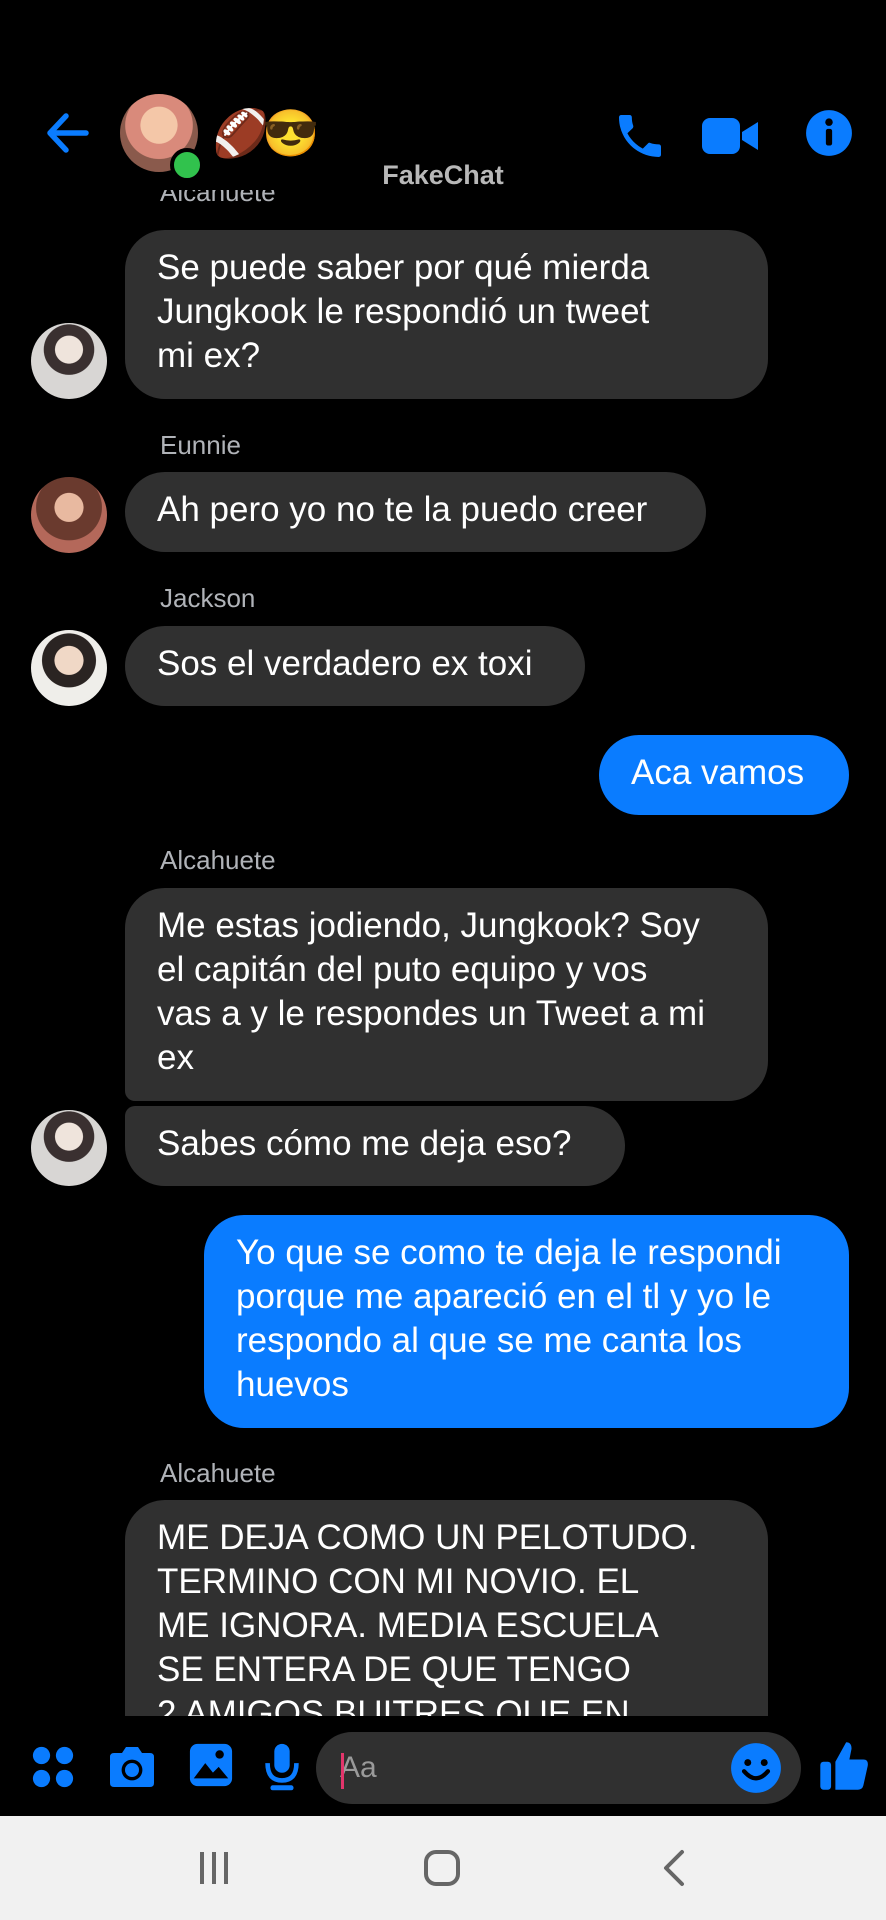 The width and height of the screenshot is (886, 1920). What do you see at coordinates (443, 175) in the screenshot?
I see `app-watermark: FakeChat` at bounding box center [443, 175].